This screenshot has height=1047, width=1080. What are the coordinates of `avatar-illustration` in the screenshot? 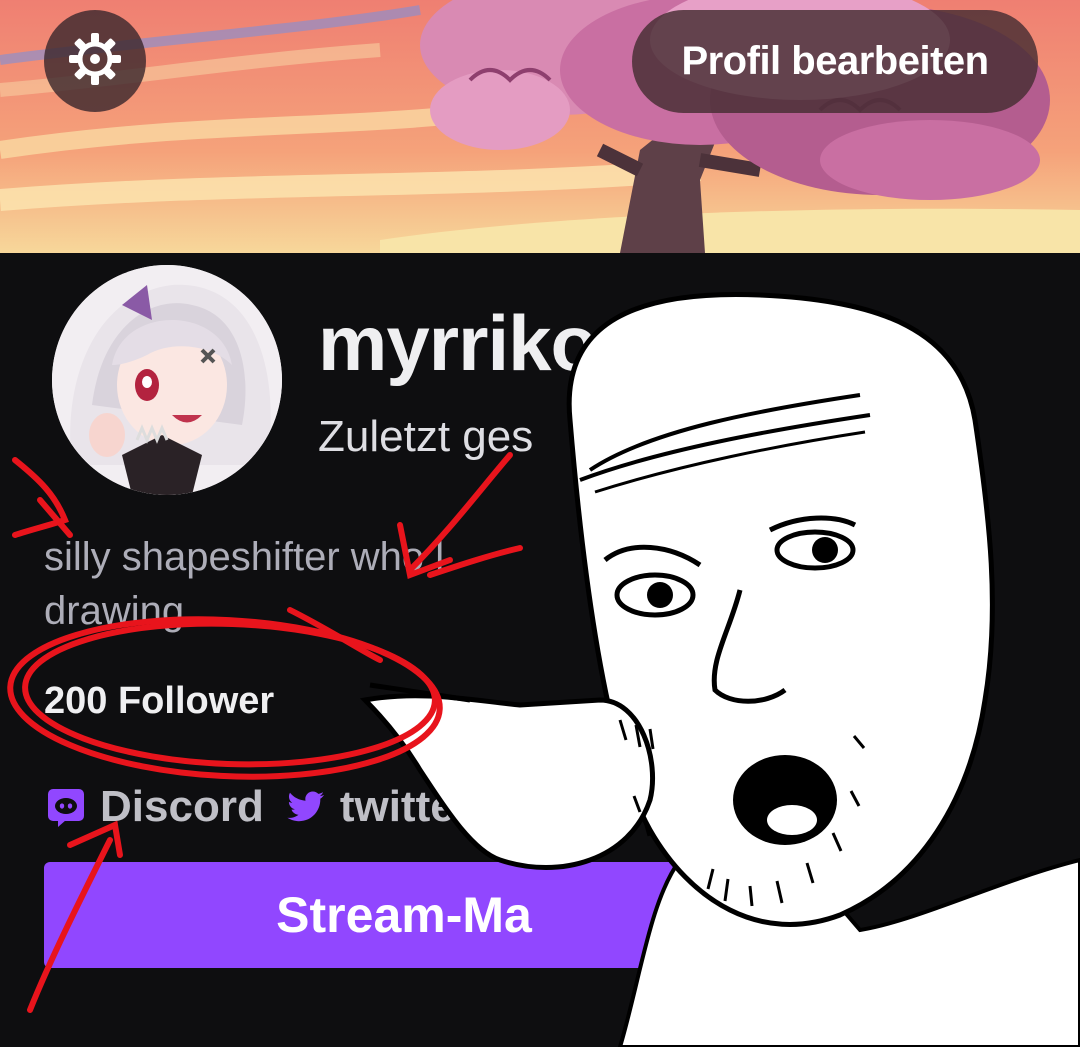 It's located at (167, 380).